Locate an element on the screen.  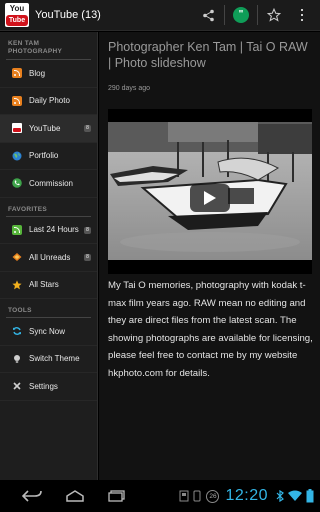
section-feeds: KEN TAM PHOTOGRAPHY is located at coordinates (48, 46).